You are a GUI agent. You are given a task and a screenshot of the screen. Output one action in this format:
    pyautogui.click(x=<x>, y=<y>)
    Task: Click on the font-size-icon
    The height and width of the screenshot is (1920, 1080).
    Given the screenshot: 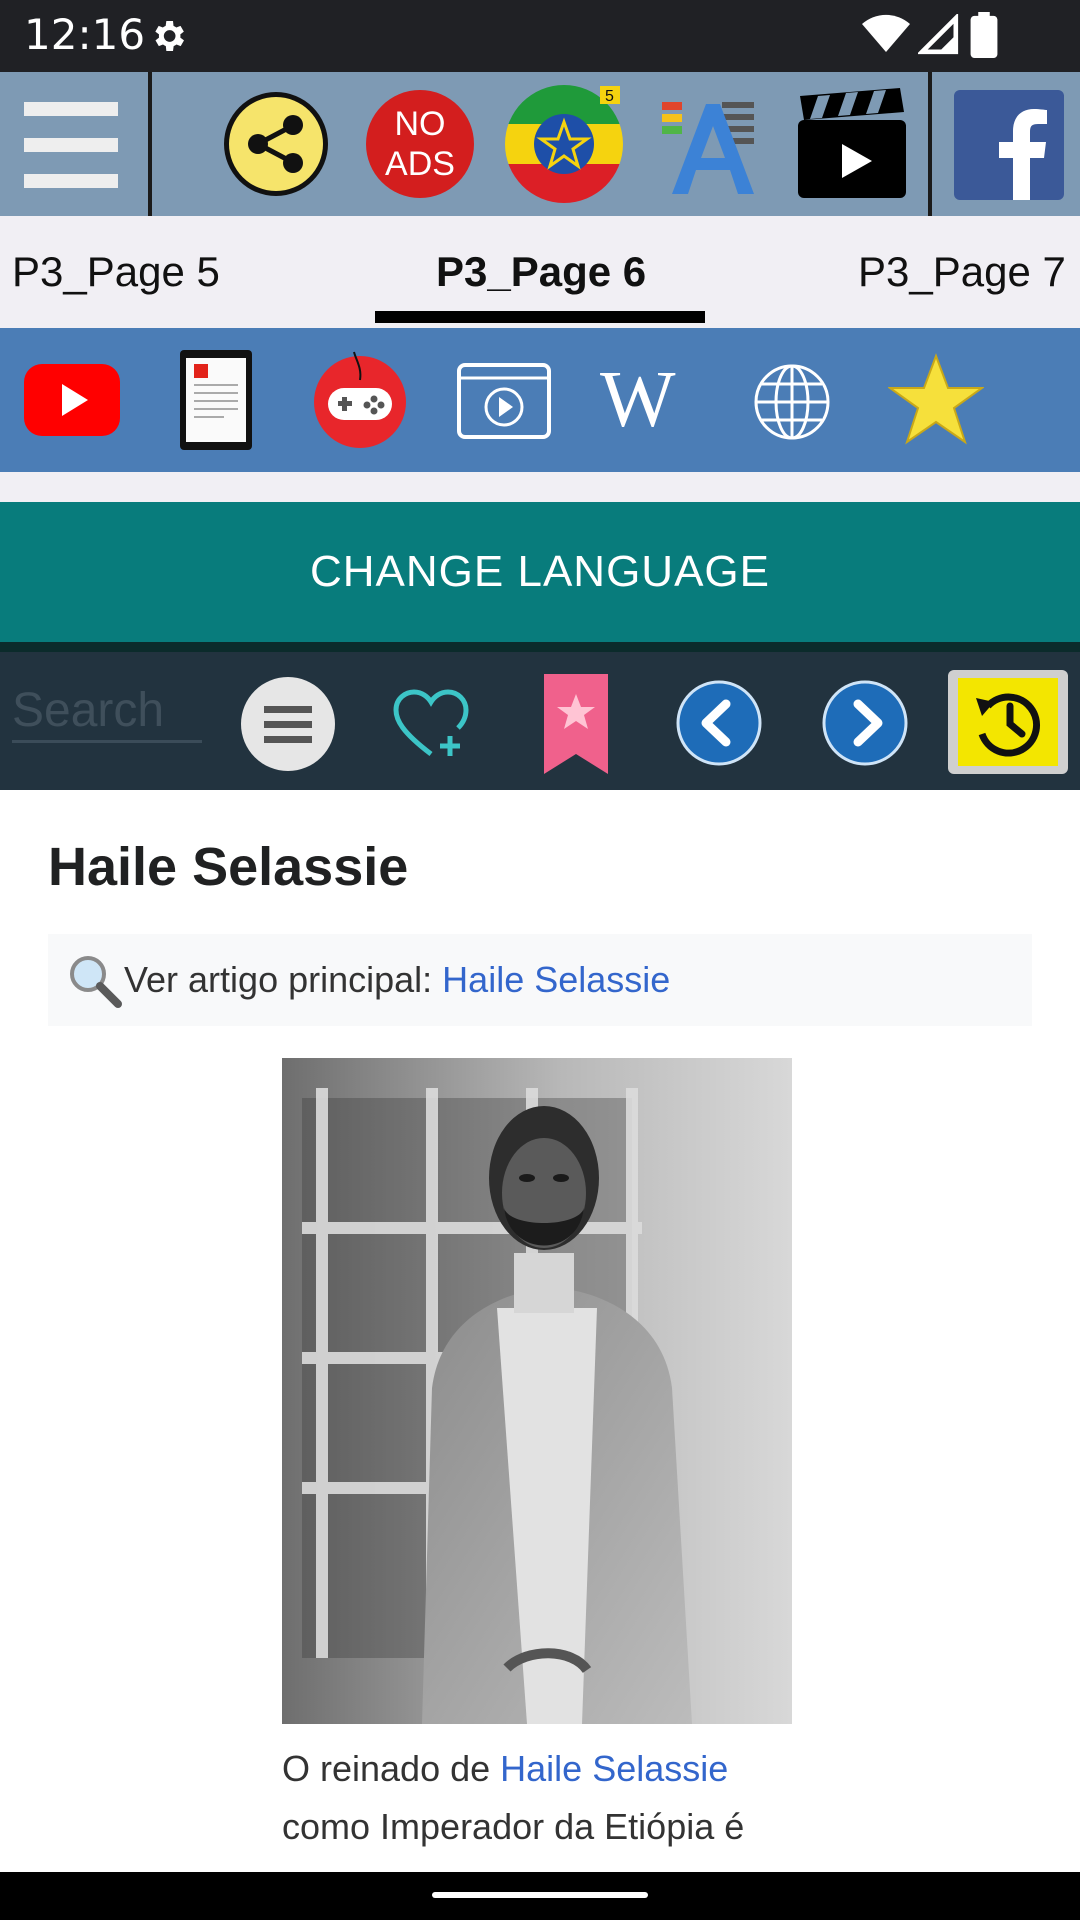 What is the action you would take?
    pyautogui.click(x=708, y=144)
    